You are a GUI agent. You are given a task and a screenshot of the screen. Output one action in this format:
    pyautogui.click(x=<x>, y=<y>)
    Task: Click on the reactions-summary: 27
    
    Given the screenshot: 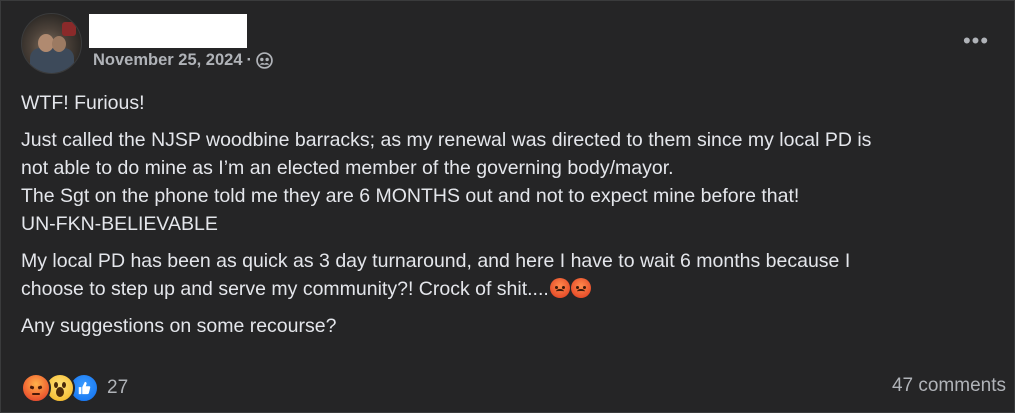 What is the action you would take?
    pyautogui.click(x=74, y=388)
    